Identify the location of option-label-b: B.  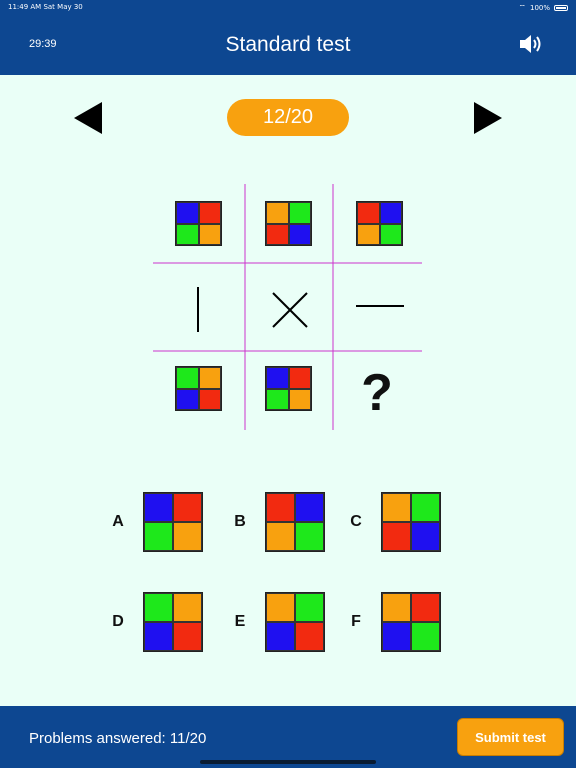
(240, 521).